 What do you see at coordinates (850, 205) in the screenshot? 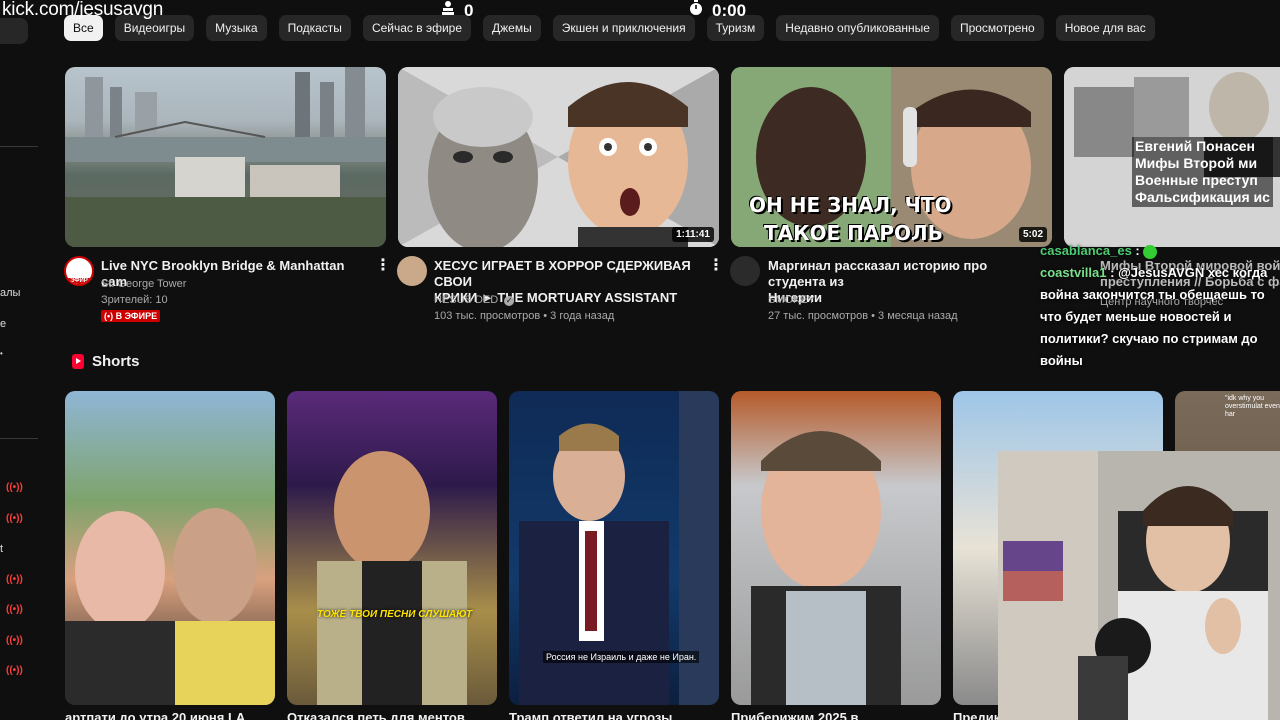
I see `thumbnail-caption-line: ОН НЕ ЗНАЛ, ЧТО` at bounding box center [850, 205].